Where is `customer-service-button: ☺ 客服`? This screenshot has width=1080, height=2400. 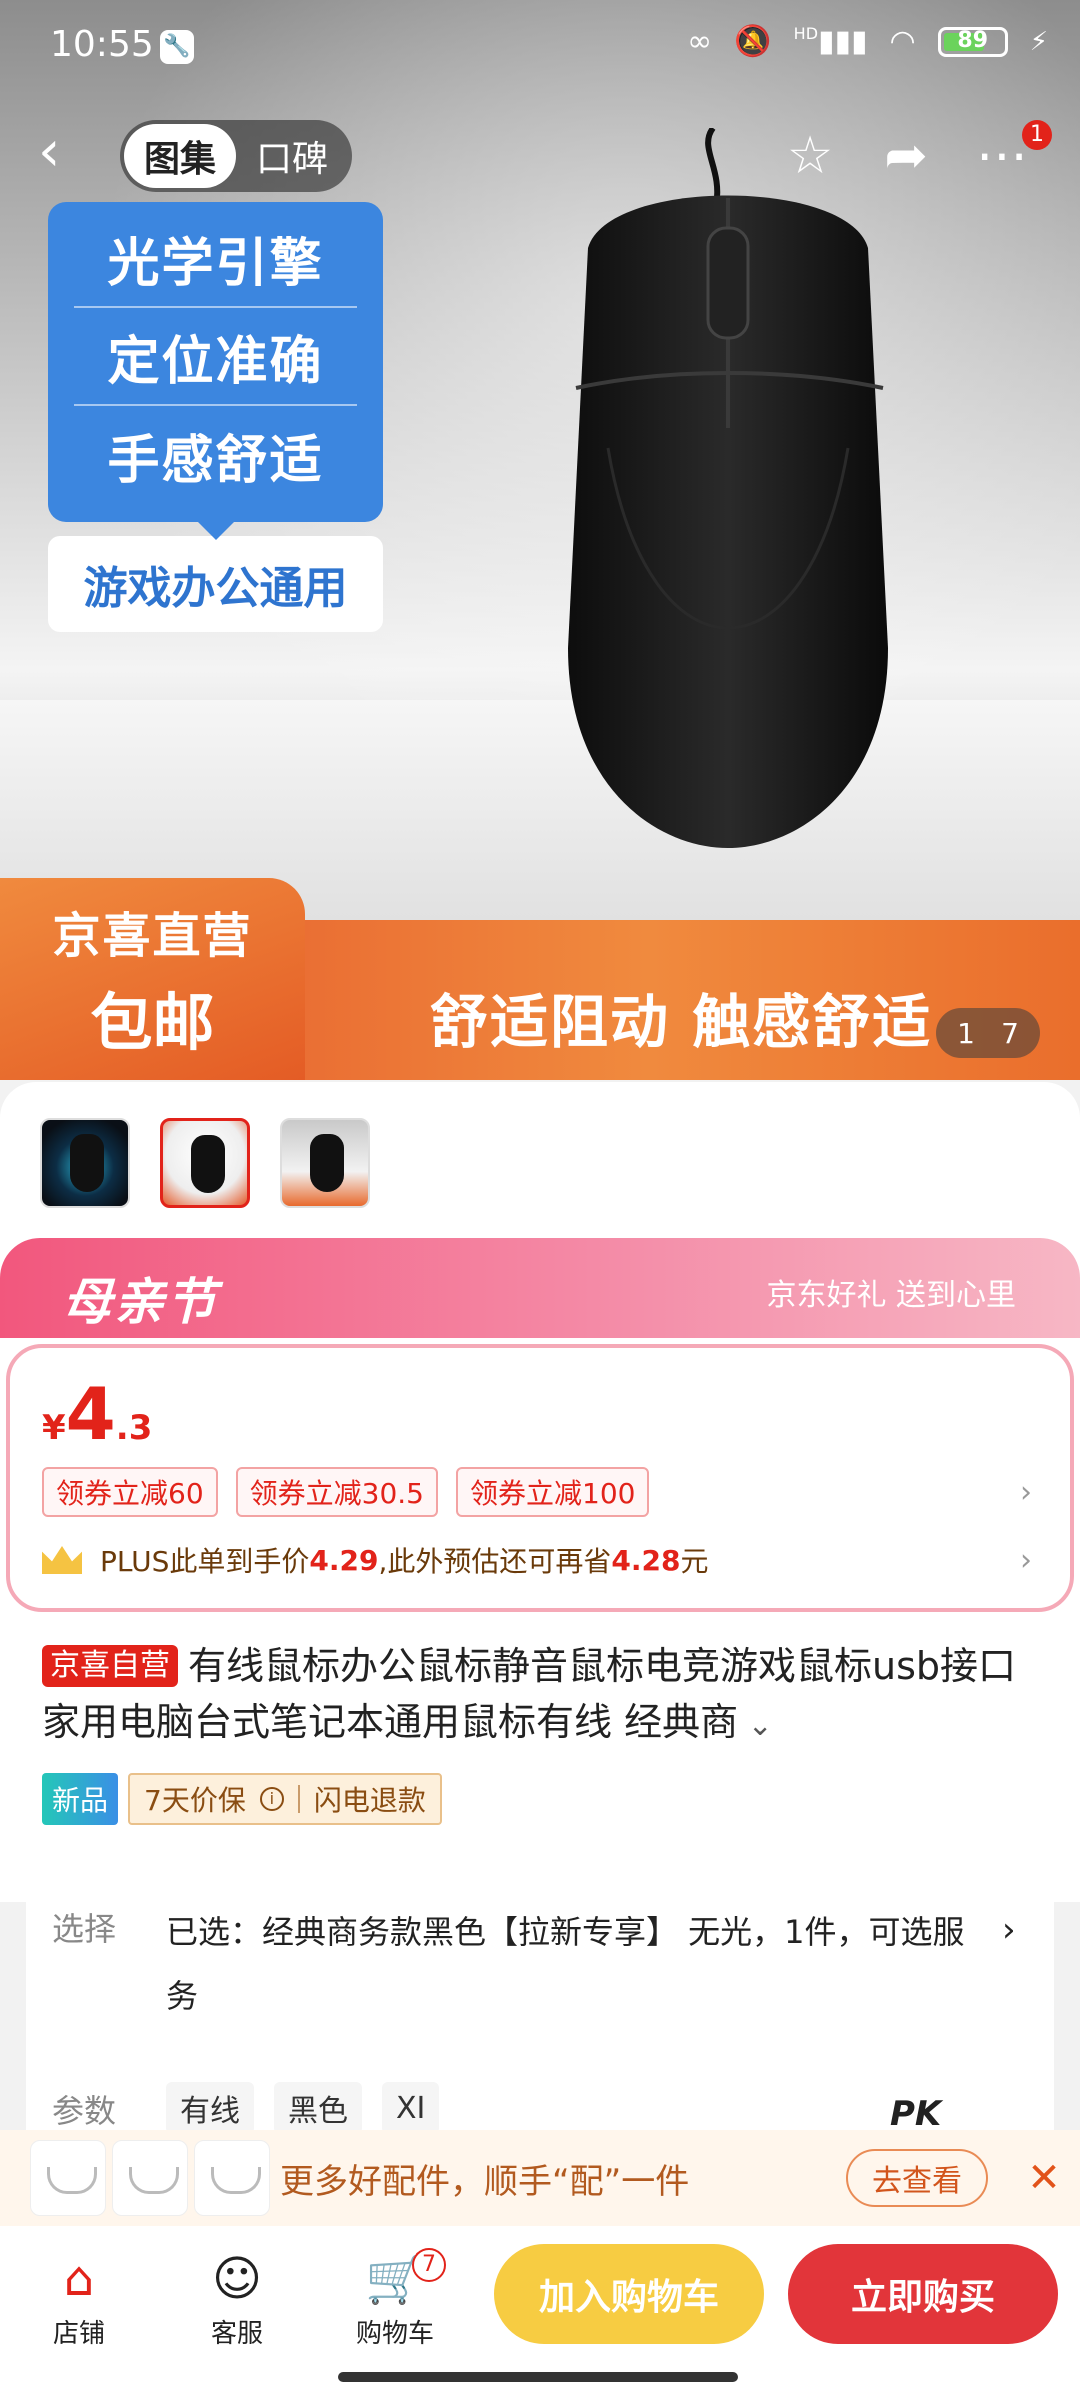
customer-service-button: ☺ 客服 is located at coordinates (237, 2300).